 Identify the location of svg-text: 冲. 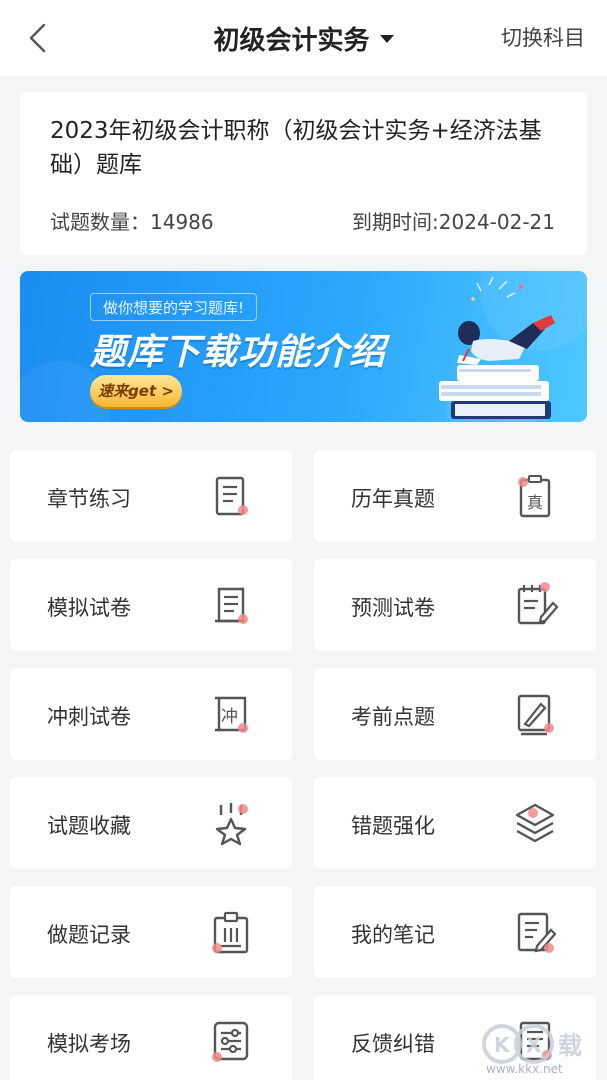
(229, 717).